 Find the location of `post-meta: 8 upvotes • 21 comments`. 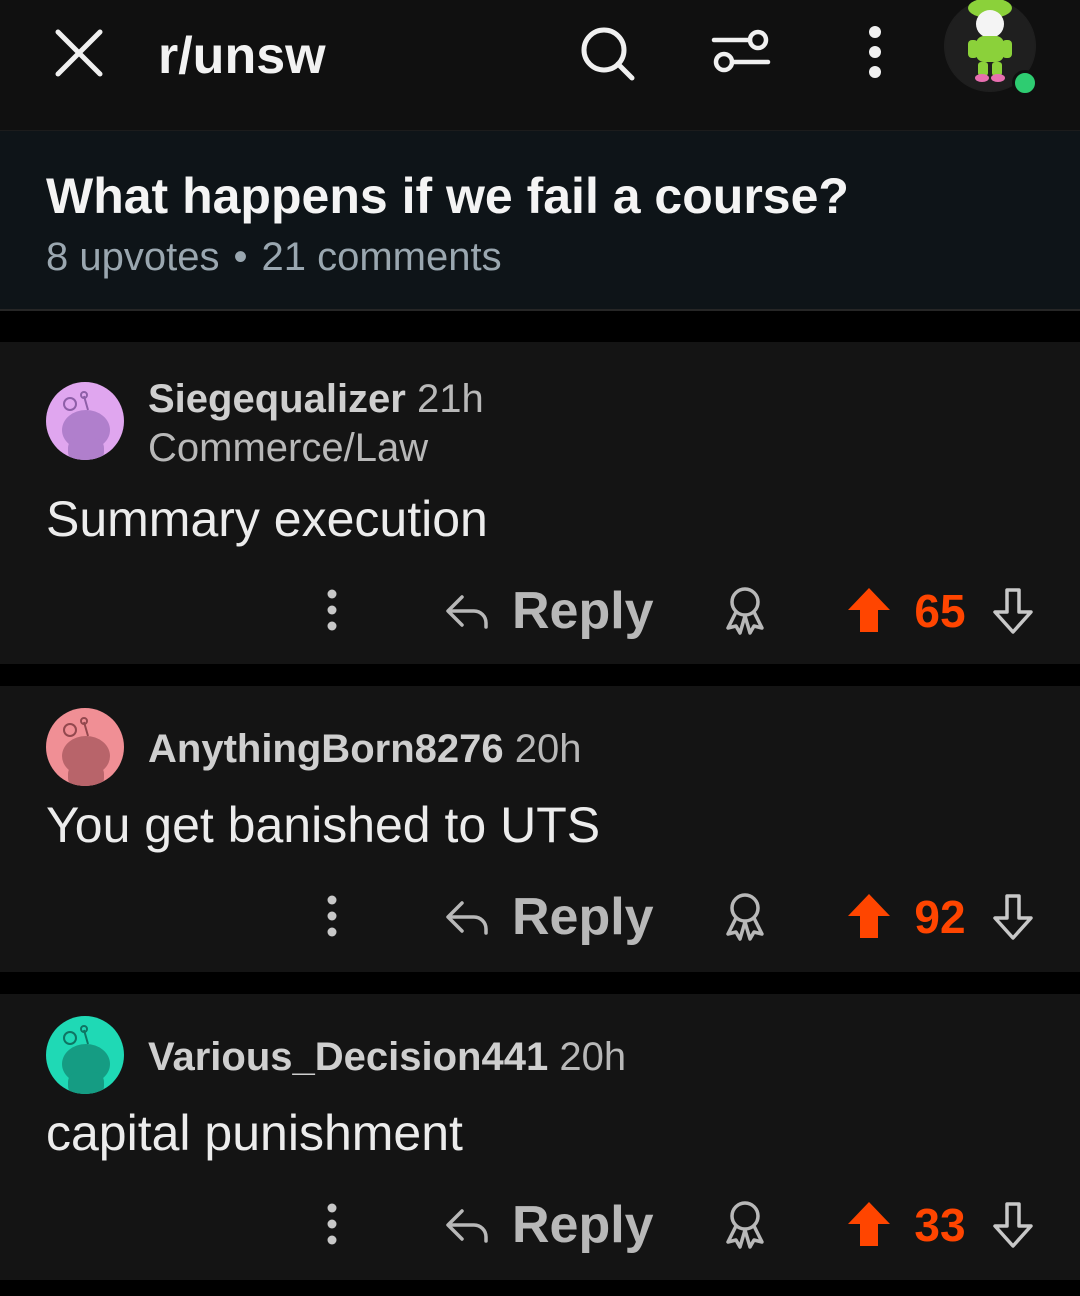

post-meta: 8 upvotes • 21 comments is located at coordinates (274, 257).